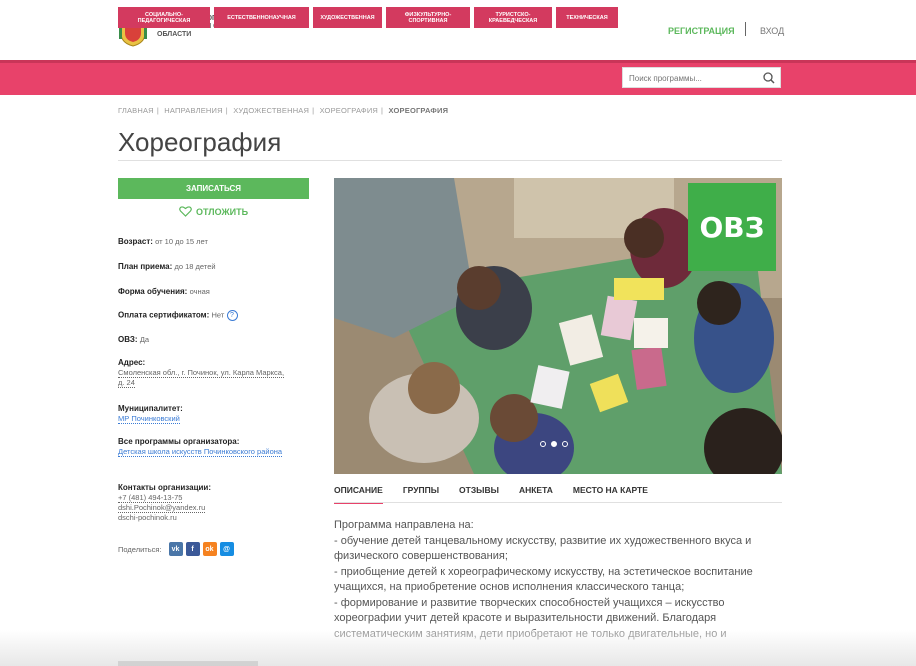 The width and height of the screenshot is (916, 666). I want to click on description-line: Программа направлена на:, so click(404, 525).